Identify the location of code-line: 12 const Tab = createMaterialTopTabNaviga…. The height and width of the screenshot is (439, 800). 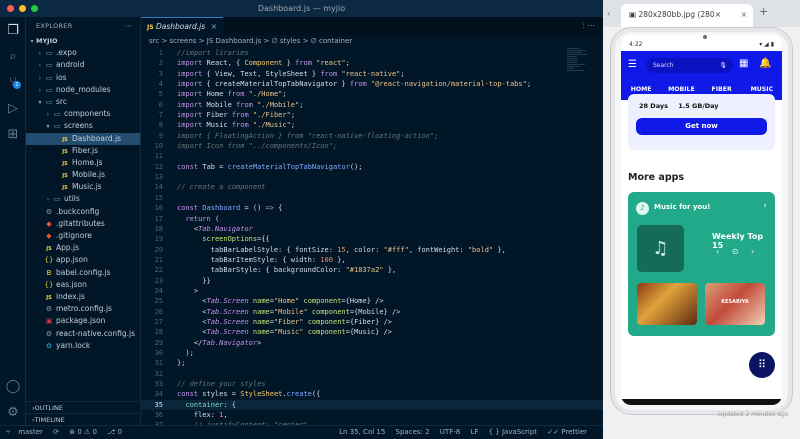
(372, 167).